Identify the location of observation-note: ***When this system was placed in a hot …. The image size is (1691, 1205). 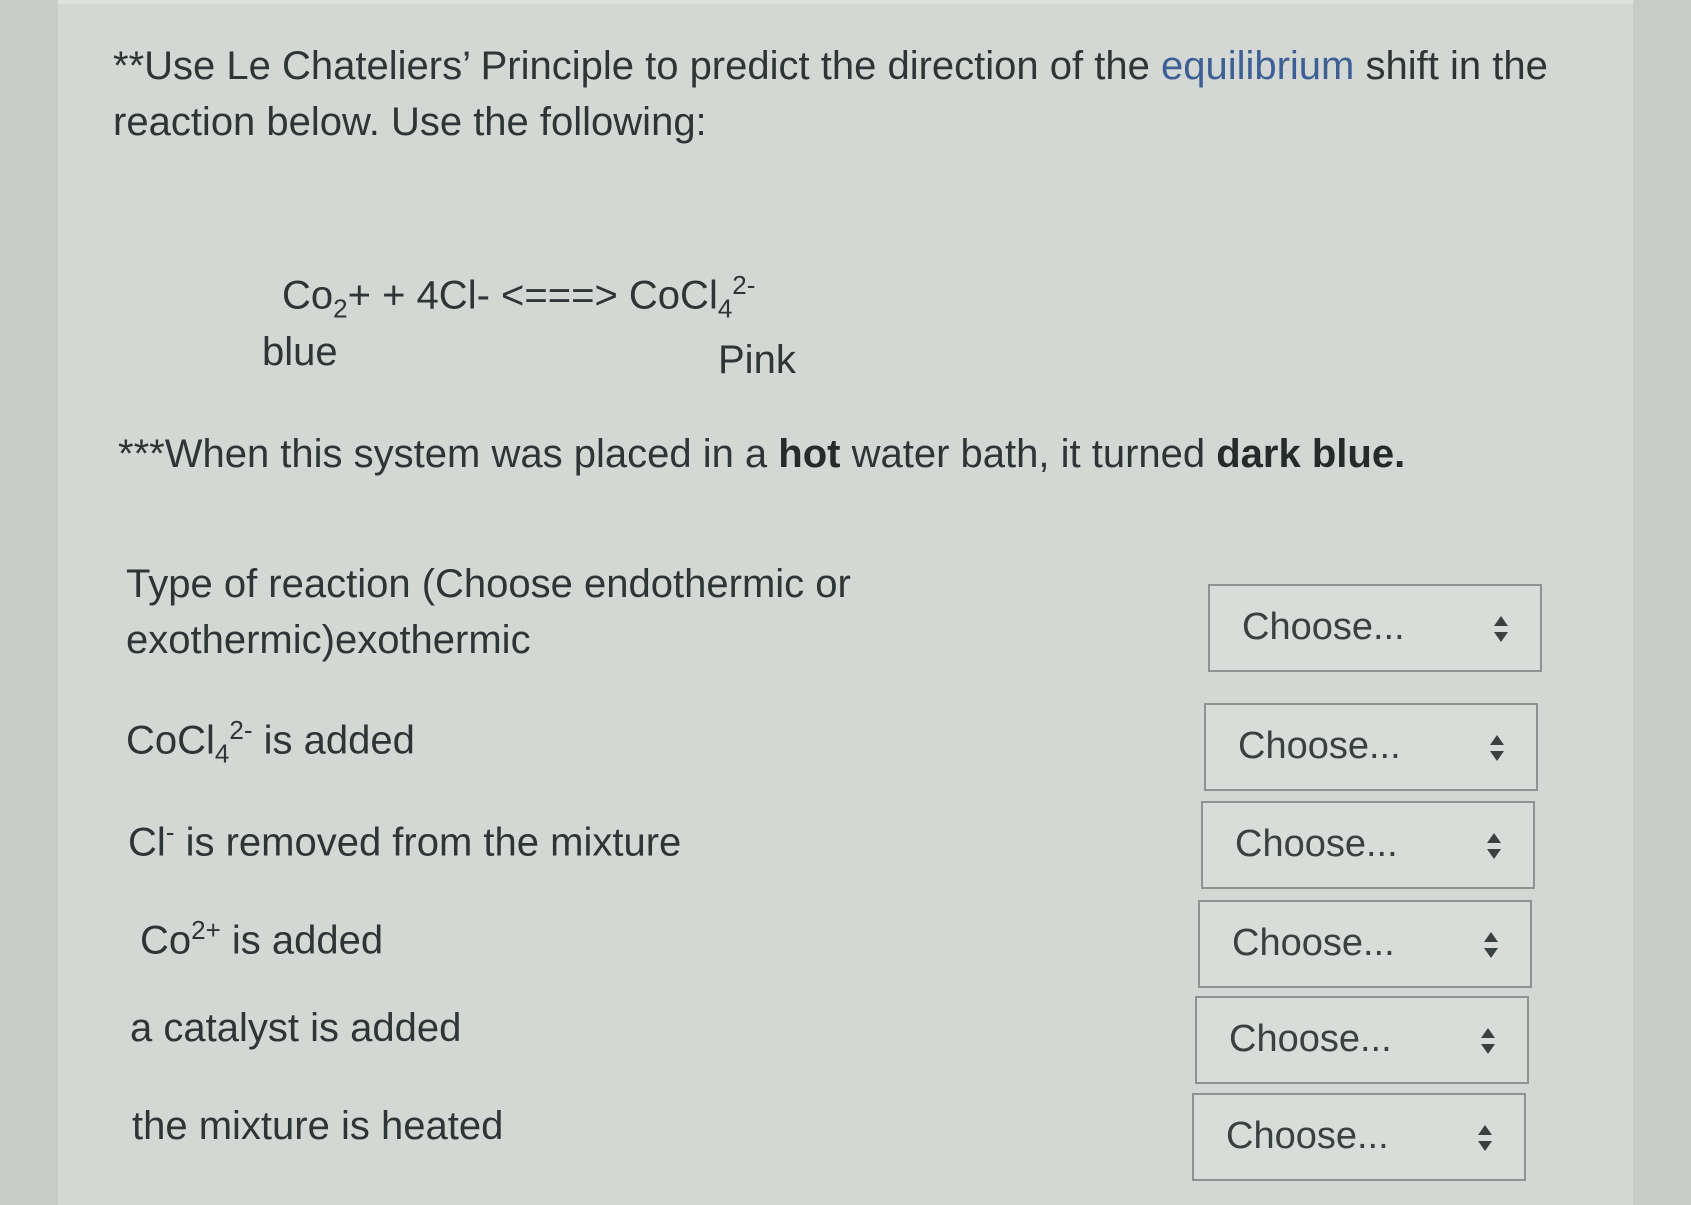
(761, 454).